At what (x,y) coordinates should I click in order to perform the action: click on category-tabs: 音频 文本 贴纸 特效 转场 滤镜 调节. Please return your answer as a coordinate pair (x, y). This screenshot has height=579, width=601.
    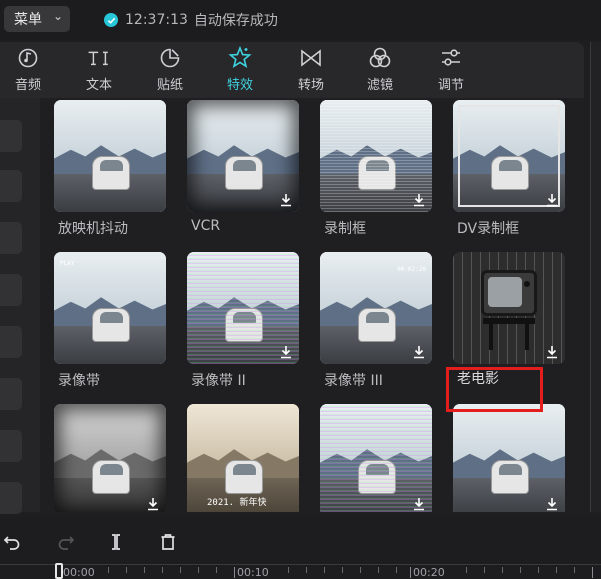
    Looking at the image, I should click on (292, 70).